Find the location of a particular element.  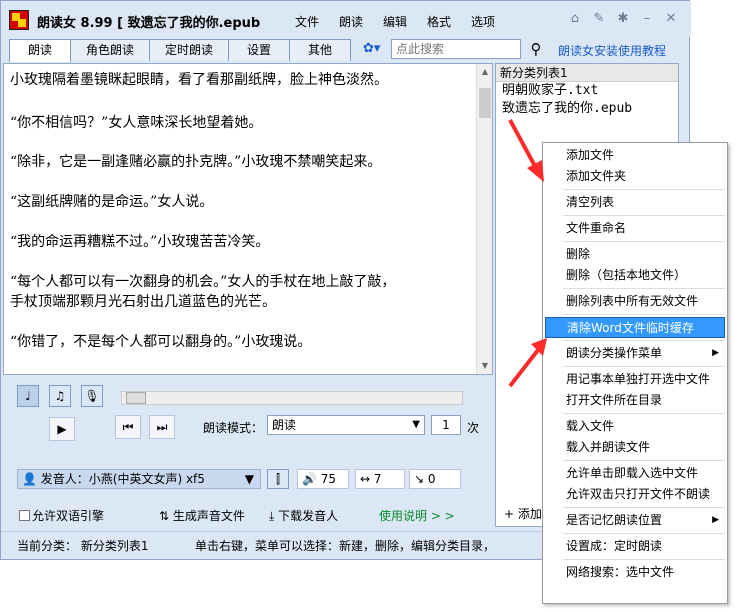

context-menu-item: 删除列表中所有无效文件 is located at coordinates (635, 301).